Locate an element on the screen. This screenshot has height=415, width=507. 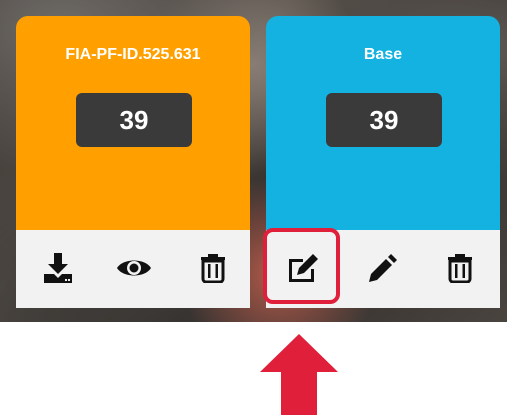
pencil-icon is located at coordinates (383, 268).